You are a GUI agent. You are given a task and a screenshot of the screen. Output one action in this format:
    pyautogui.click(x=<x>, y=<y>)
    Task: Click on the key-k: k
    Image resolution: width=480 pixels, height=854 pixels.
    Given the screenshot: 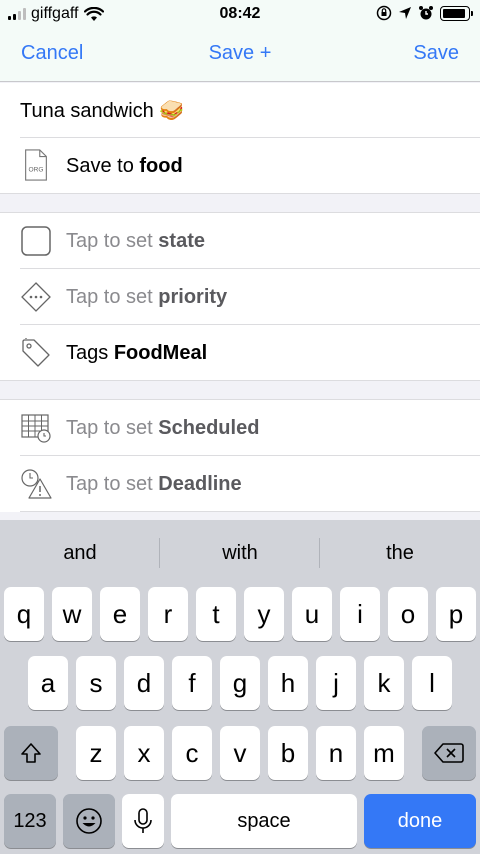 What is the action you would take?
    pyautogui.click(x=384, y=683)
    